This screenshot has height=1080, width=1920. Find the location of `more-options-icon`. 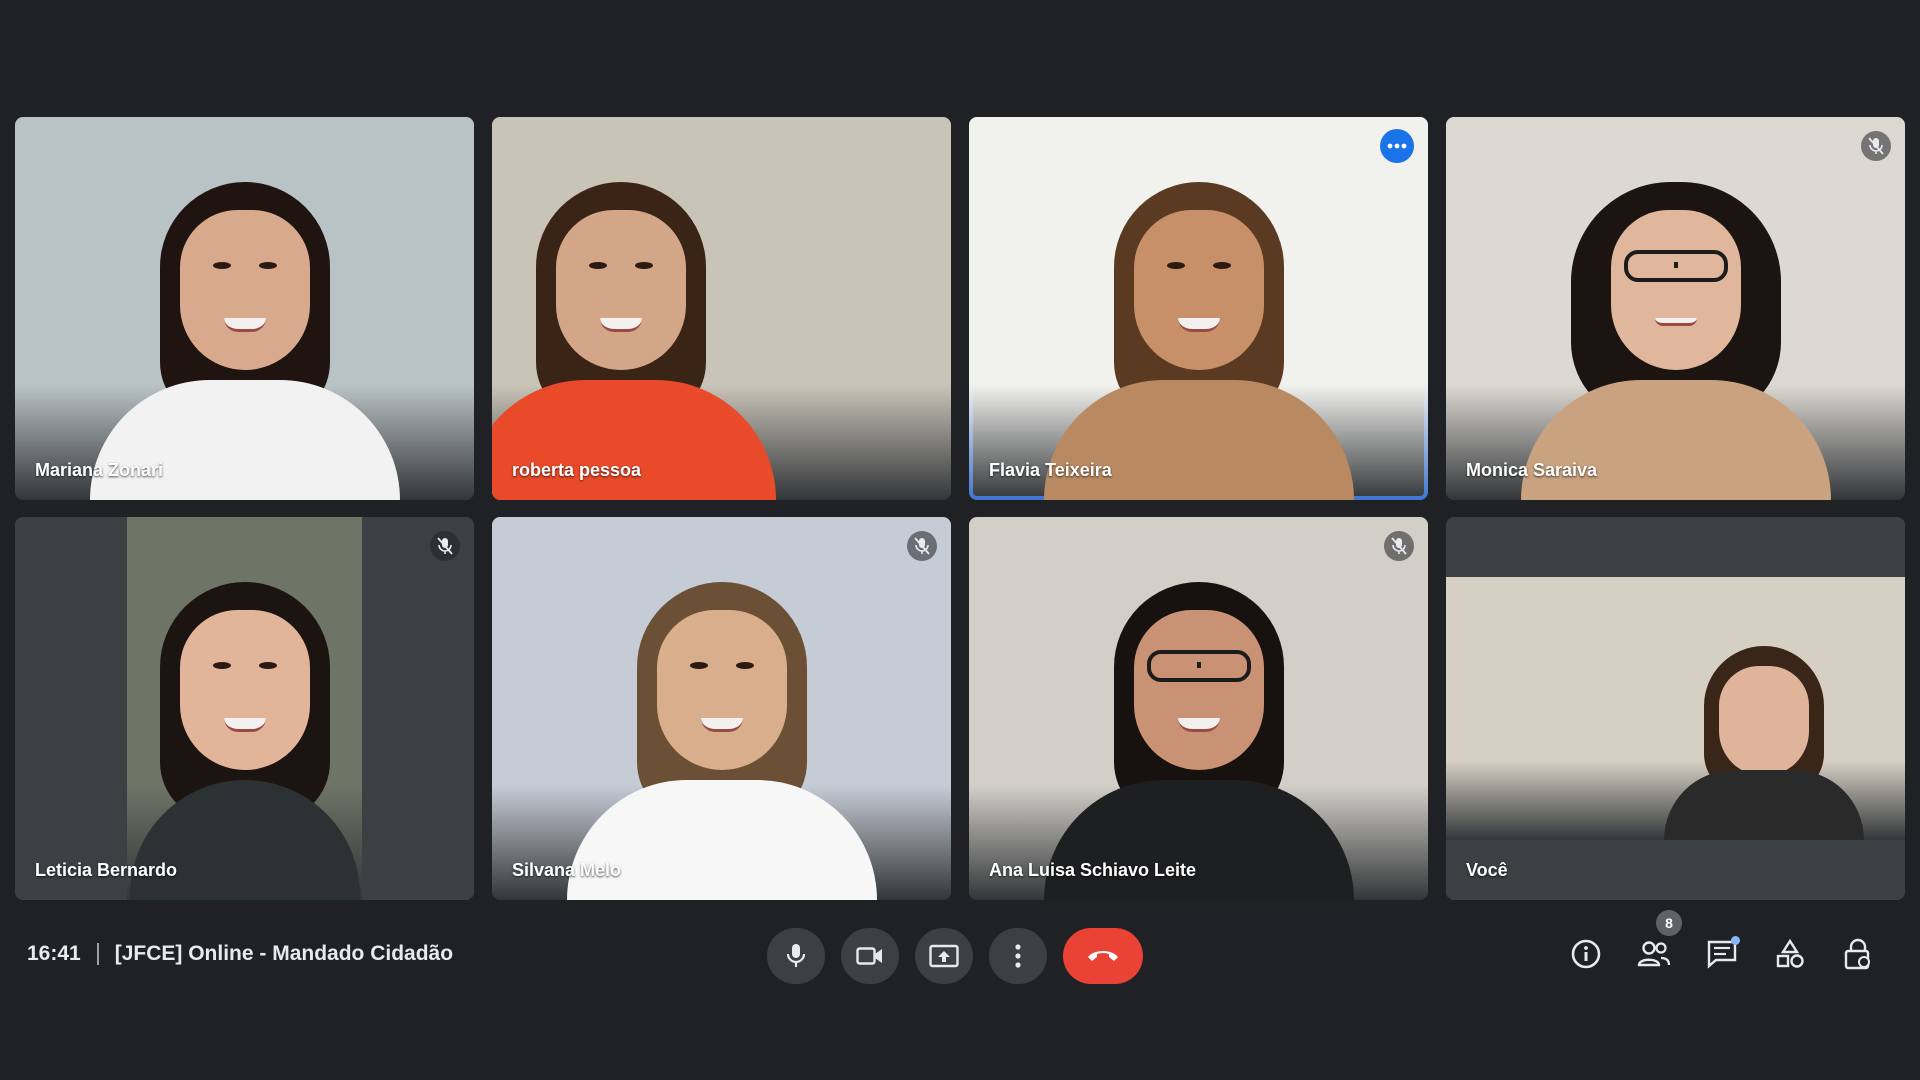

more-options-icon is located at coordinates (1018, 956).